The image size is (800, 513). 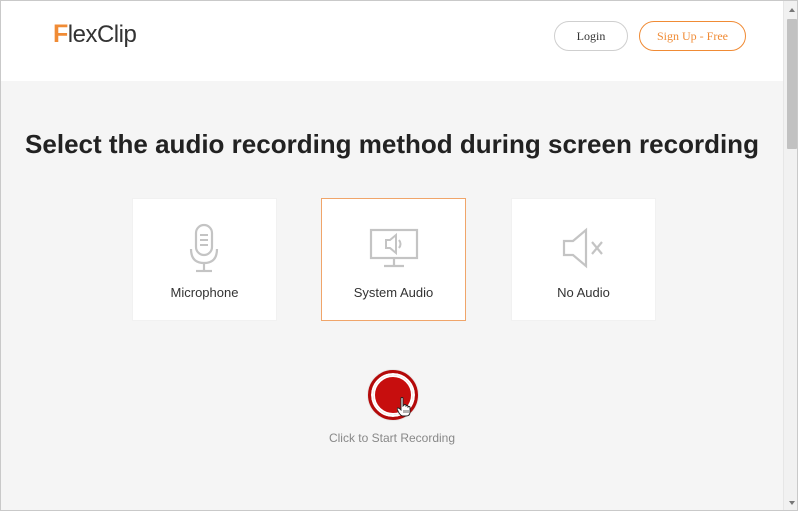 What do you see at coordinates (692, 36) in the screenshot?
I see `signup-button: Sign Up - Free` at bounding box center [692, 36].